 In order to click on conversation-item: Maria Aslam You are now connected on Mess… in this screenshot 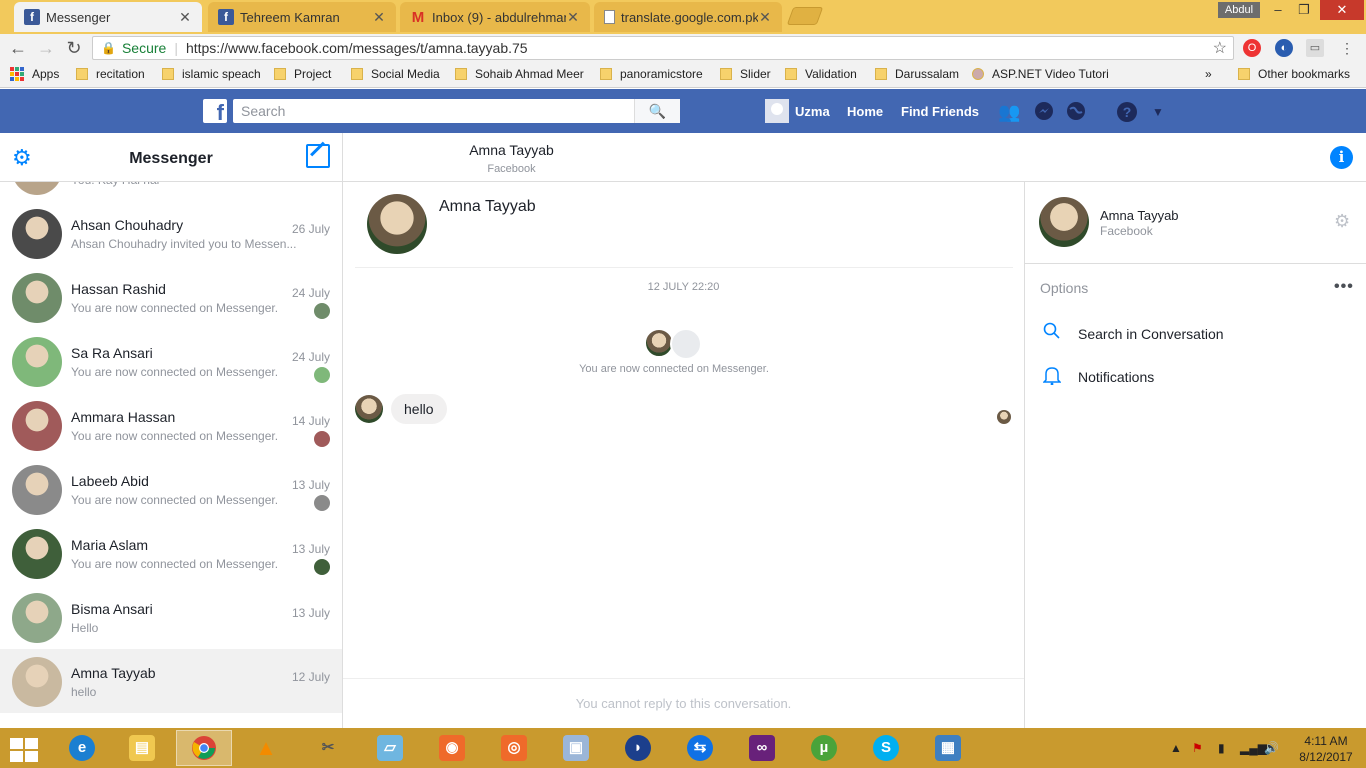, I will do `click(171, 553)`.